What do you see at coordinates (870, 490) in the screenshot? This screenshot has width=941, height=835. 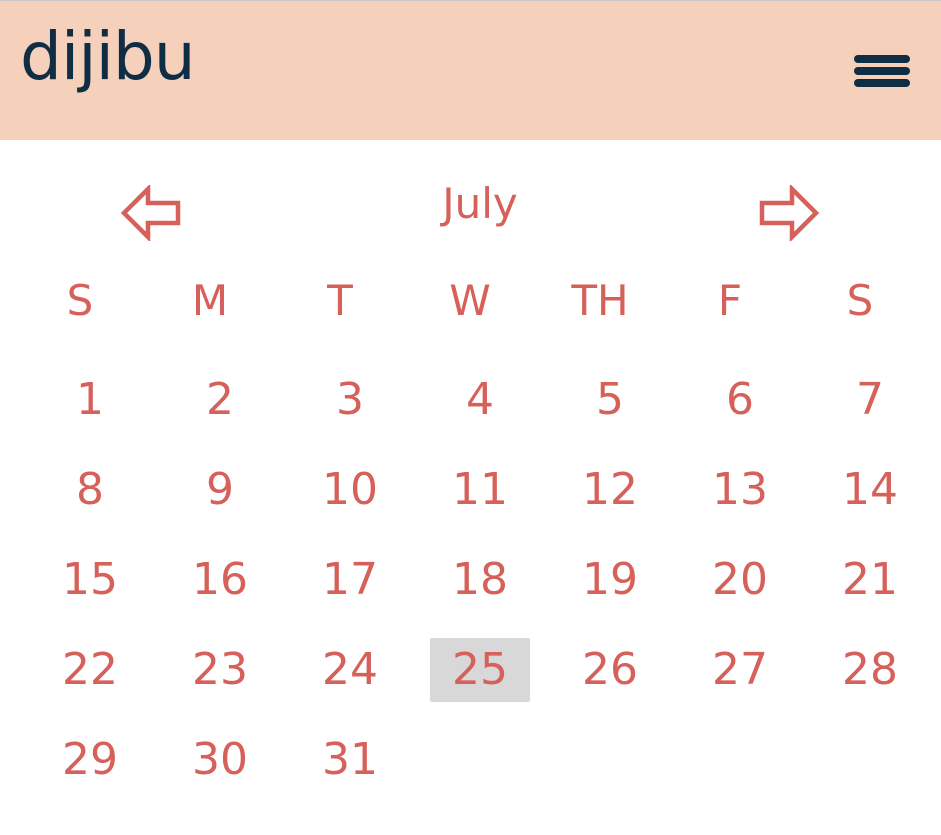 I see `day-cell: 14` at bounding box center [870, 490].